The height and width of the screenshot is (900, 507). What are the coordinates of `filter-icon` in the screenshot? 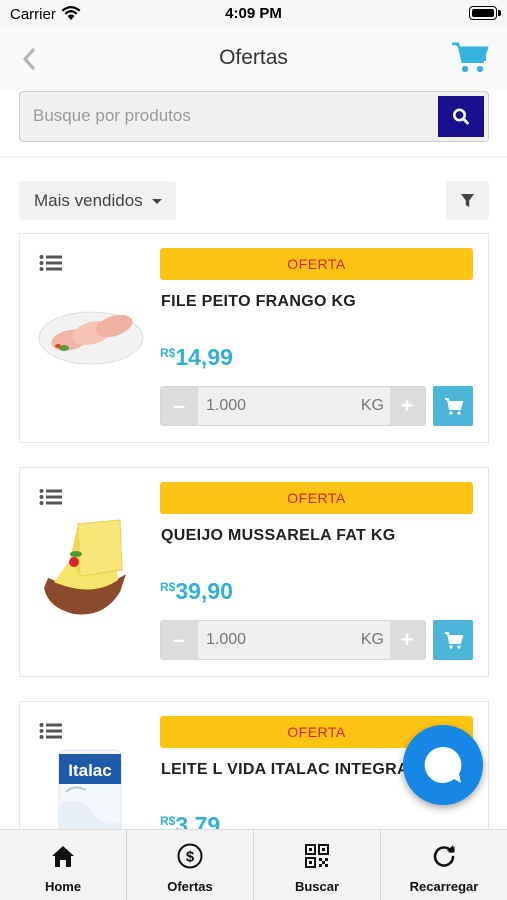 It's located at (467, 200).